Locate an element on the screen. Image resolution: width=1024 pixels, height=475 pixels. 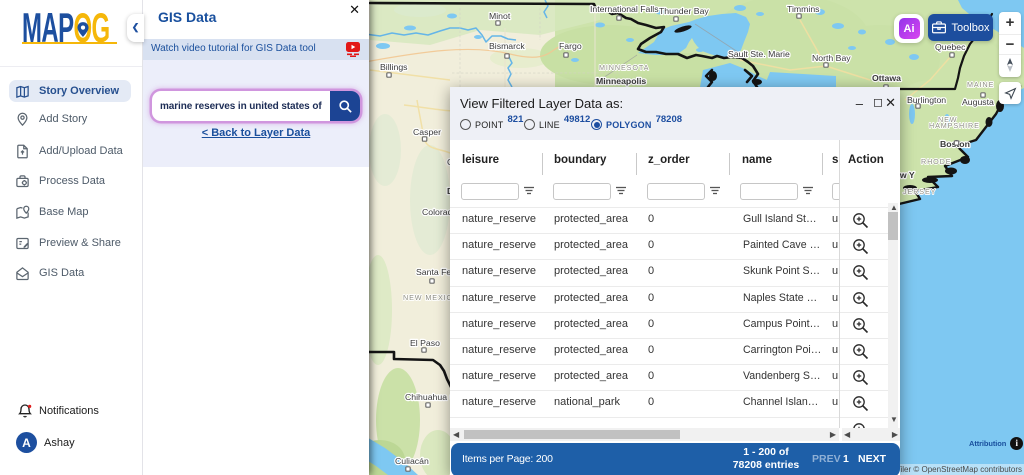
svg-text: Ottawa is located at coordinates (886, 78).